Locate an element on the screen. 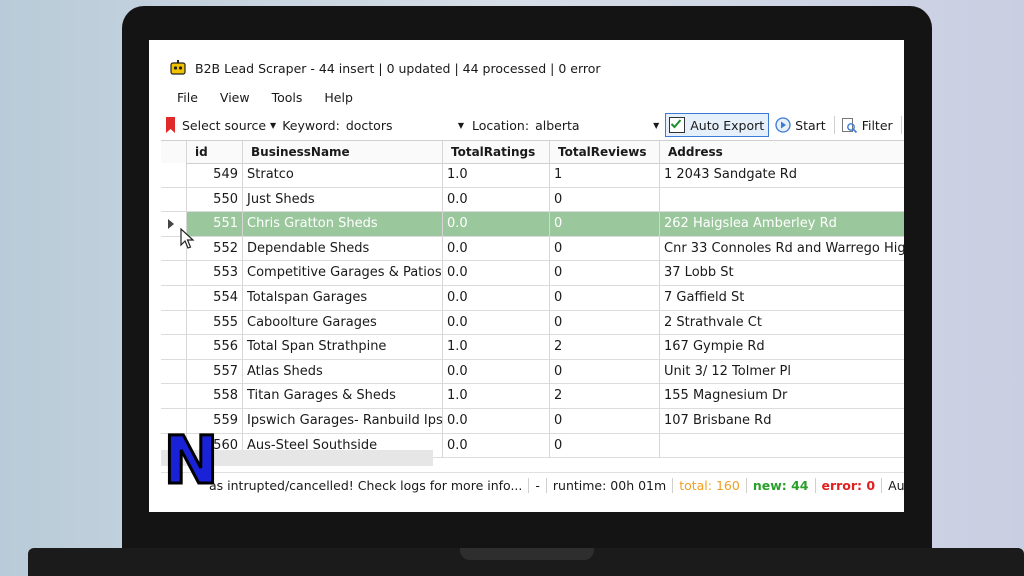 The height and width of the screenshot is (576, 1024). bookmark-icon is located at coordinates (170, 125).